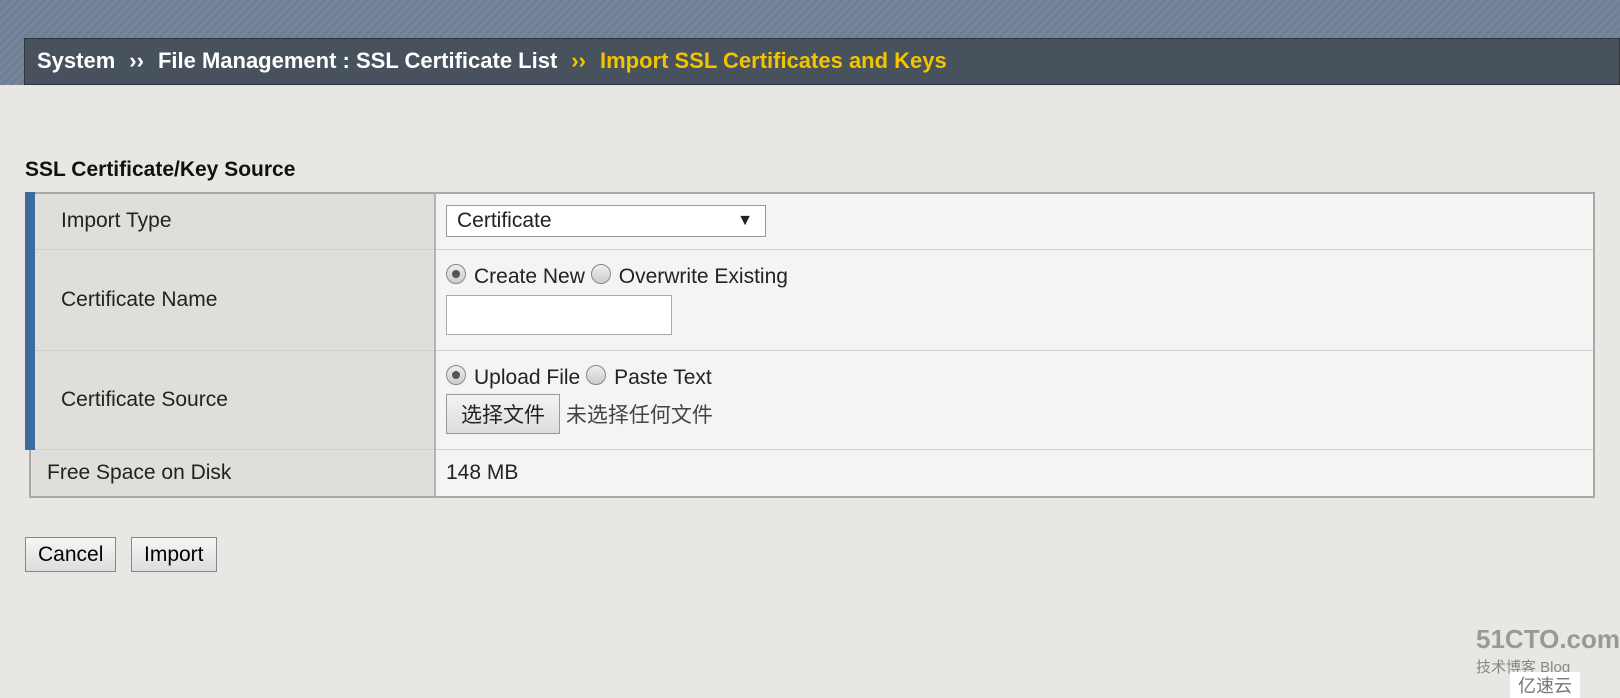 The width and height of the screenshot is (1620, 698). Describe the element at coordinates (504, 221) in the screenshot. I see `import-type-value: Certificate` at that location.